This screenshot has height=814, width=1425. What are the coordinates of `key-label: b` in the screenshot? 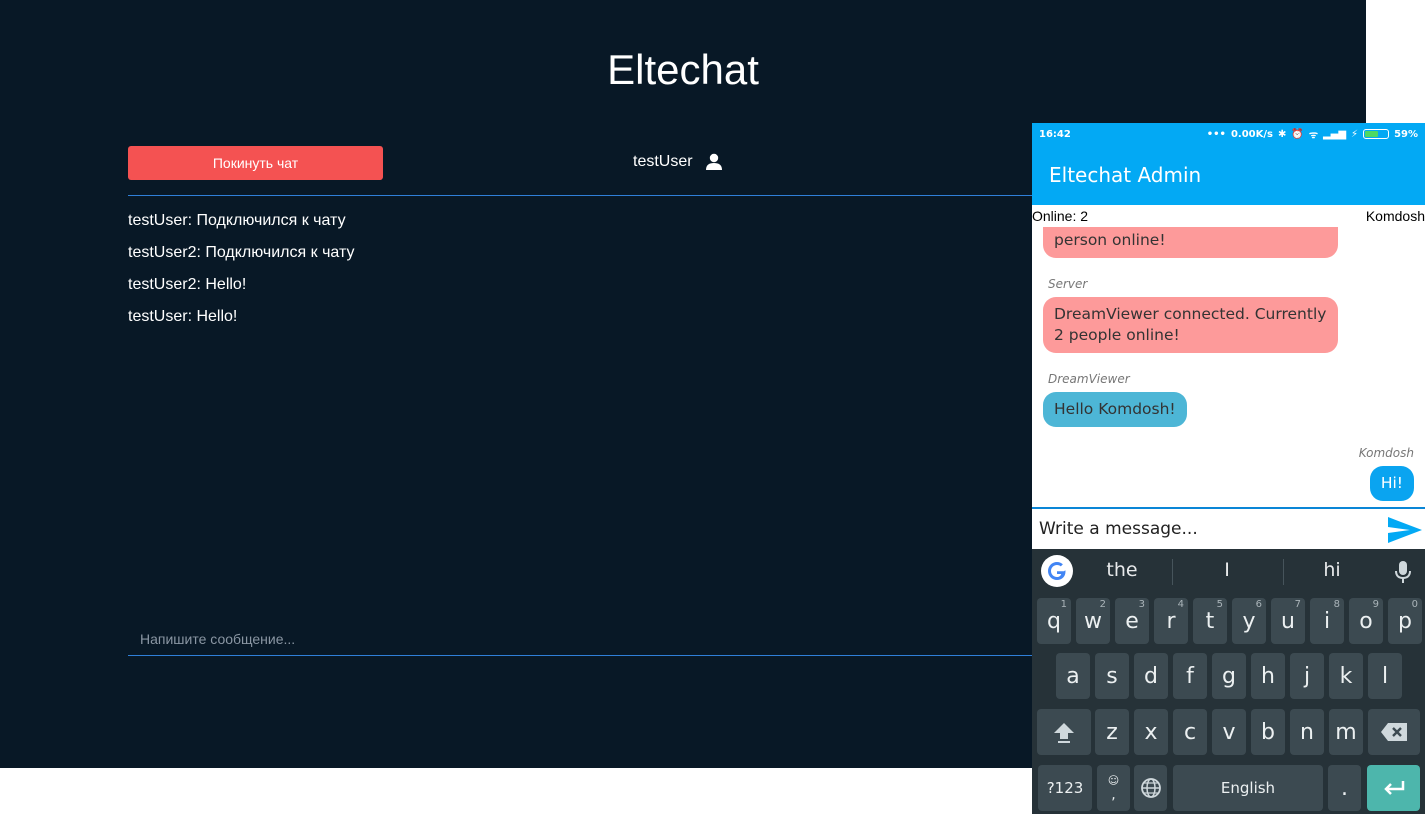 It's located at (1268, 732).